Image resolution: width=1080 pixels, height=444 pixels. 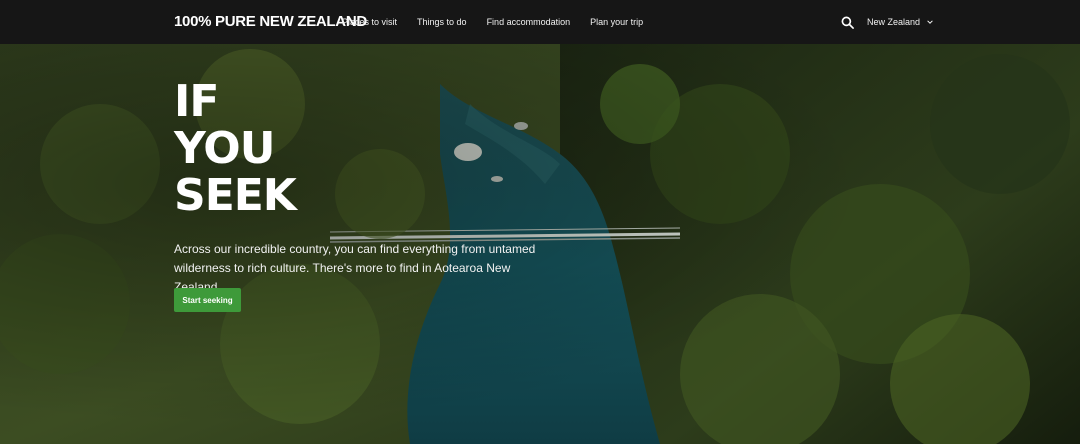 I want to click on nav-things-to-do: Things to do, so click(x=442, y=22).